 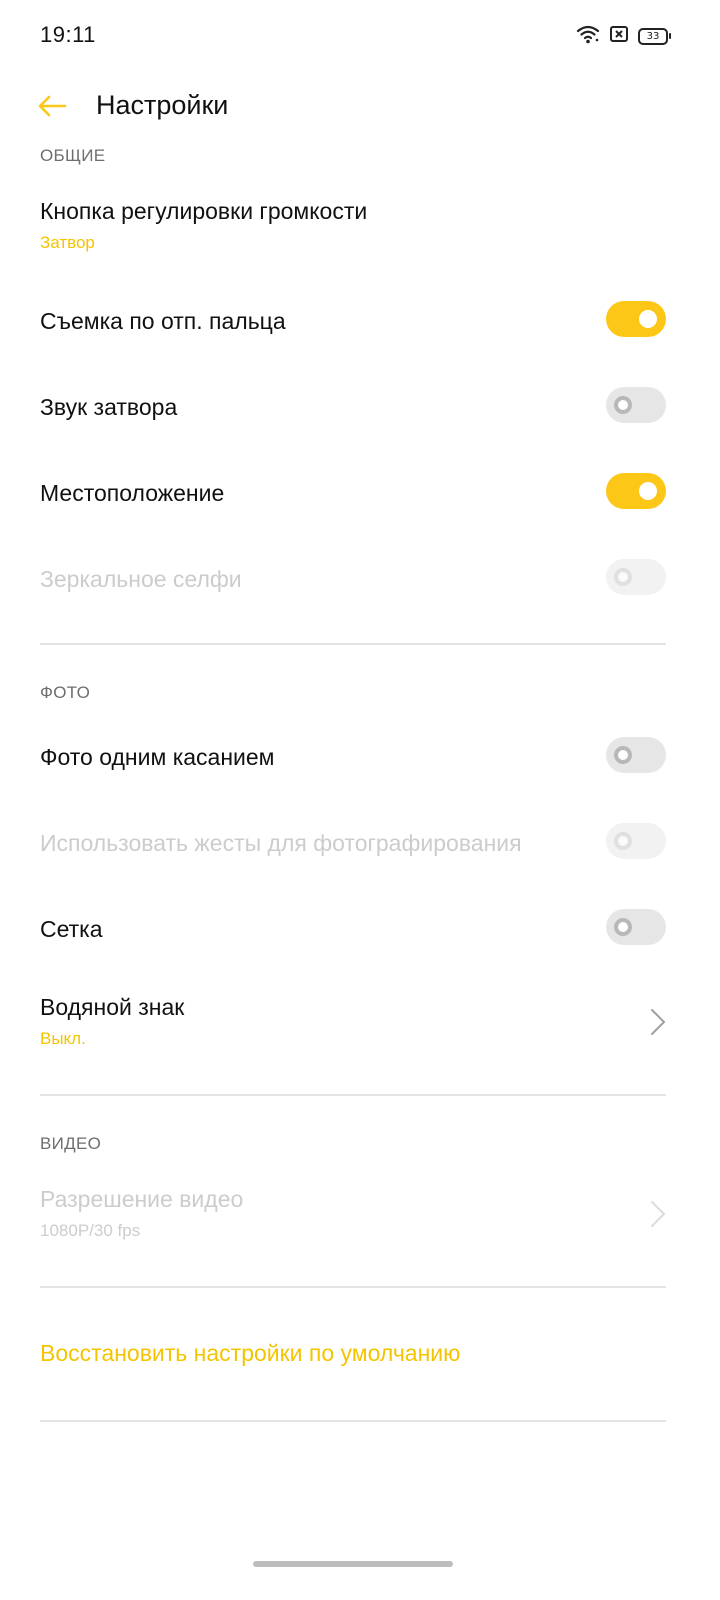 I want to click on shutter-sound-title: Звук затвора, so click(x=109, y=407).